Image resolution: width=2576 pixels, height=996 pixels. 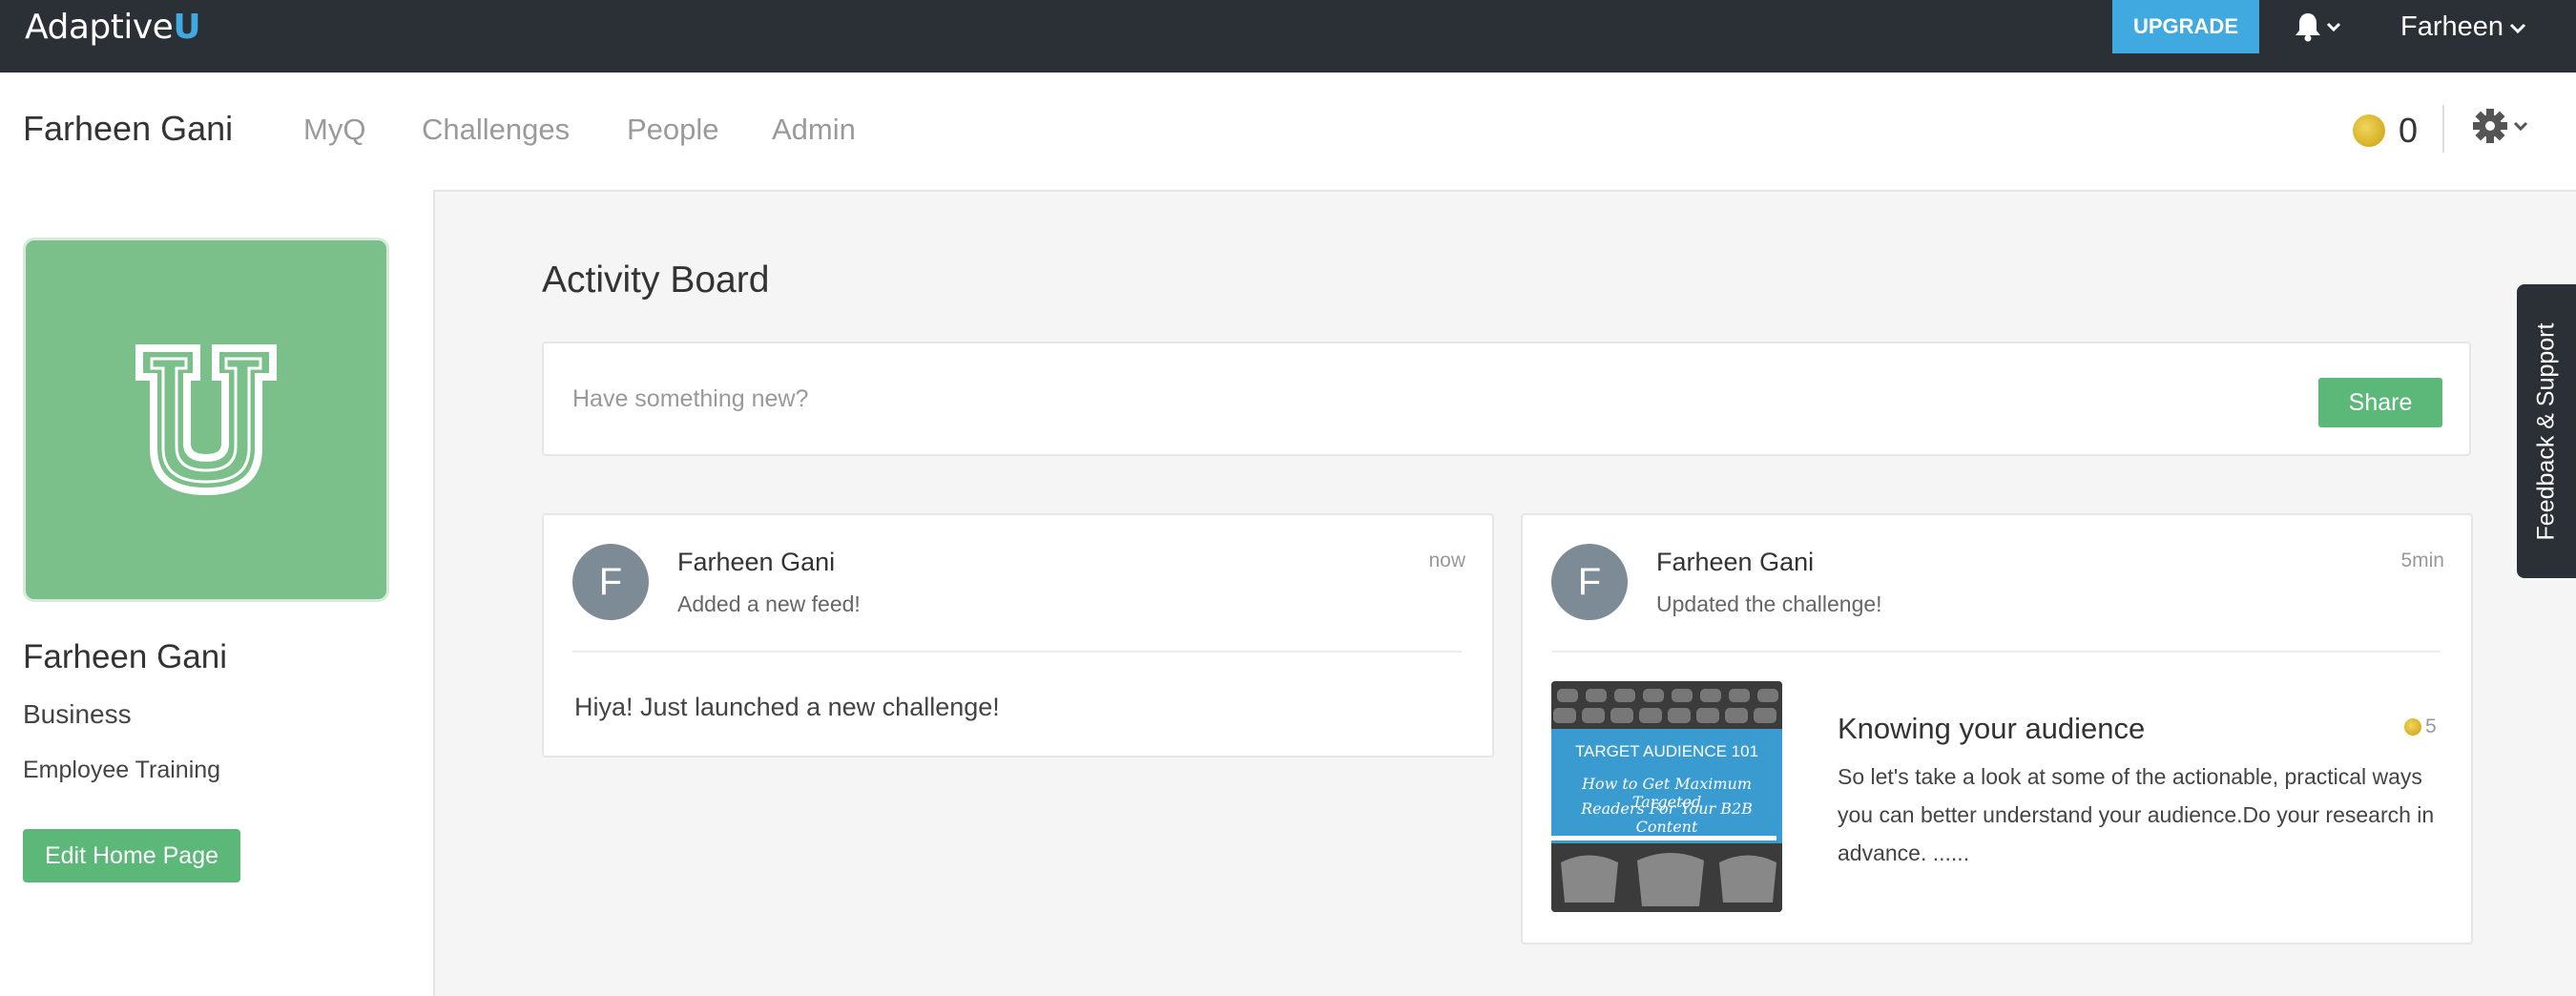 I want to click on user-menu: Farheen, so click(x=2463, y=27).